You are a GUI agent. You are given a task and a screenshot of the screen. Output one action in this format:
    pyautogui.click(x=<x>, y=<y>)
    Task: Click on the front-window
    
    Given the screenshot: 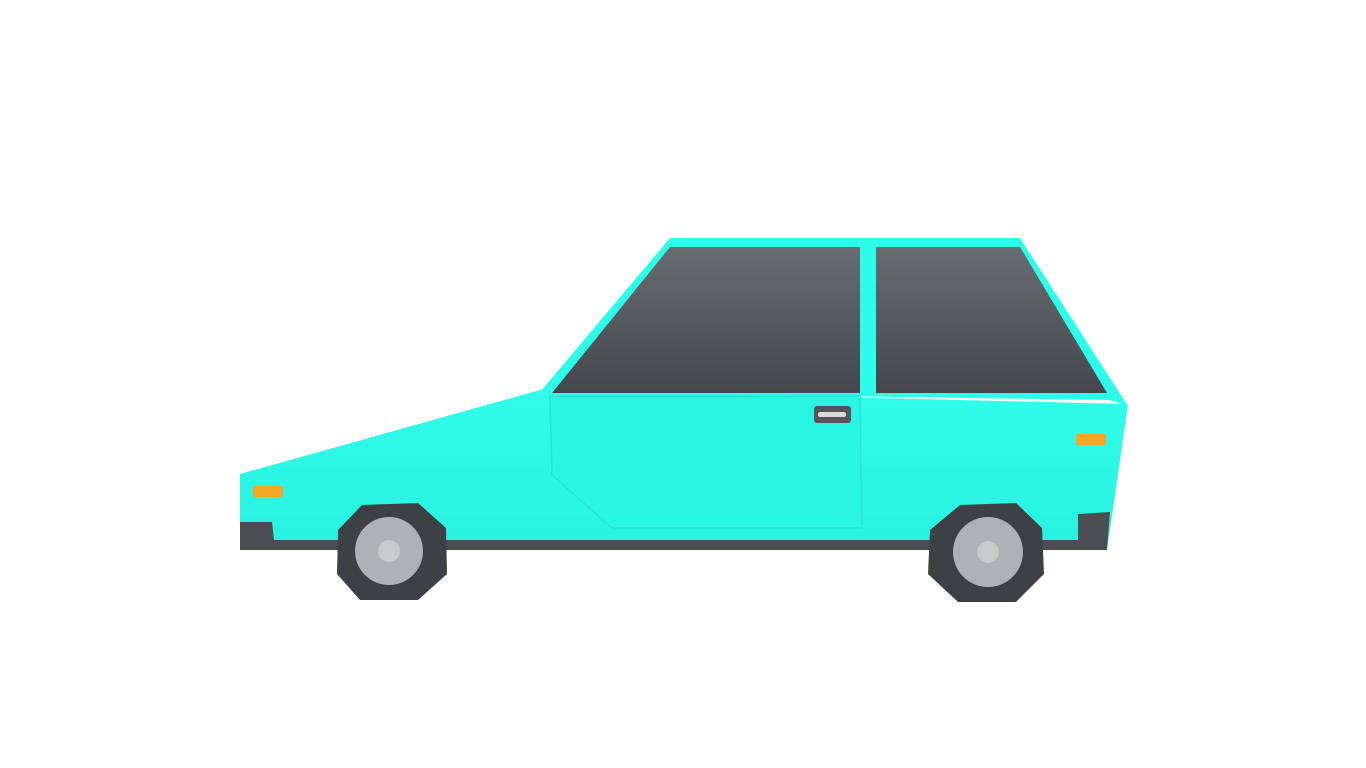 What is the action you would take?
    pyautogui.click(x=706, y=320)
    